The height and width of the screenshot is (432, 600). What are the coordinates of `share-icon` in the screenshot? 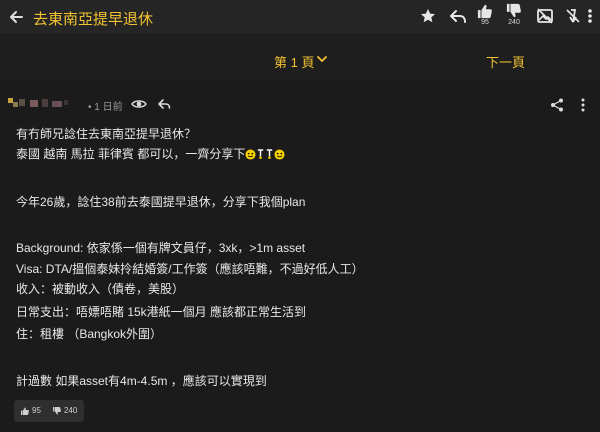 It's located at (557, 105).